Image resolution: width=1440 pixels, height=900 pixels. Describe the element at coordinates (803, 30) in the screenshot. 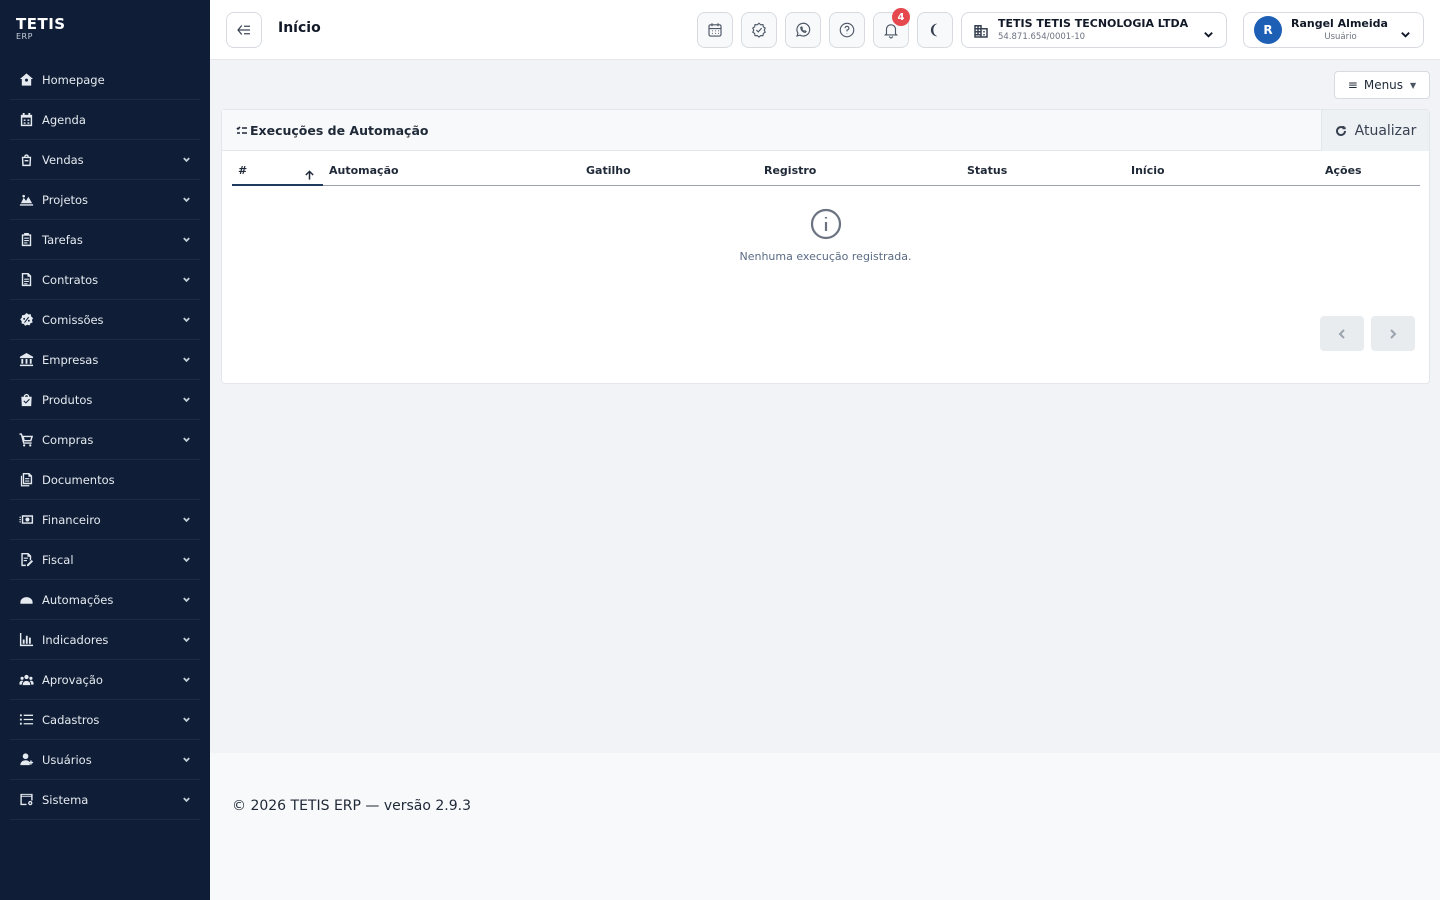

I see `whatsapp-button` at that location.